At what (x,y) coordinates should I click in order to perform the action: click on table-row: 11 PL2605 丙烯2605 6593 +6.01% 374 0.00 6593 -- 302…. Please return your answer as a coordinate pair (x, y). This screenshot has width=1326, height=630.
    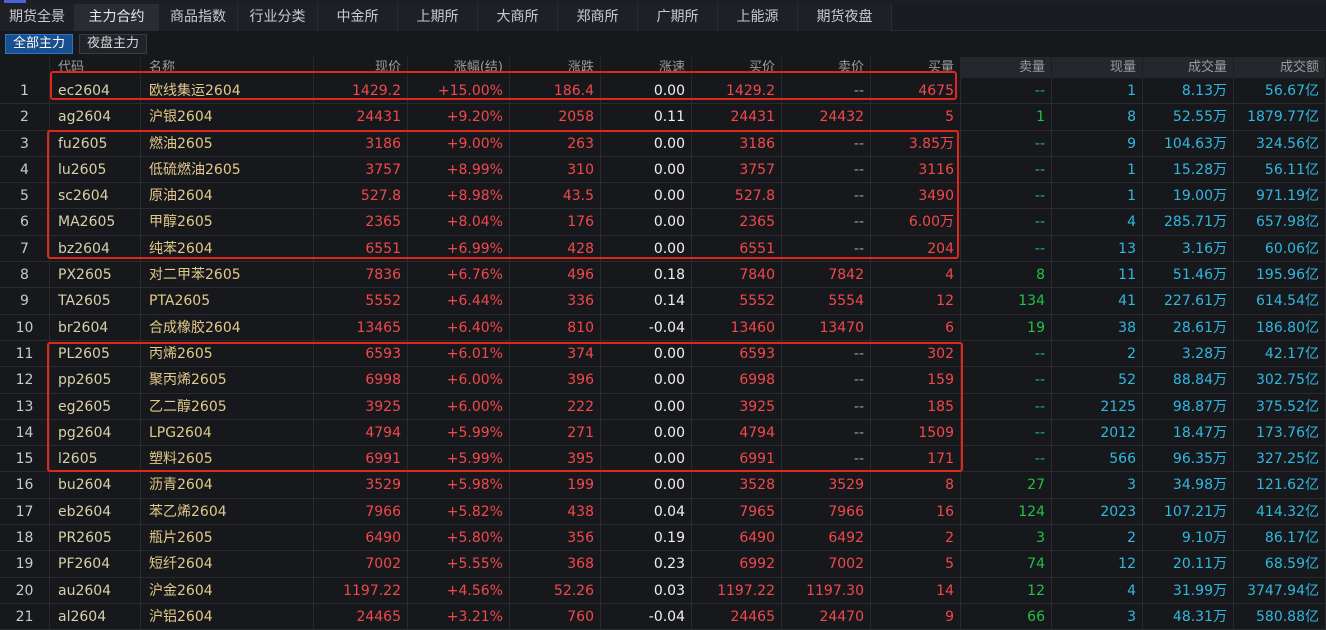
    Looking at the image, I should click on (663, 354).